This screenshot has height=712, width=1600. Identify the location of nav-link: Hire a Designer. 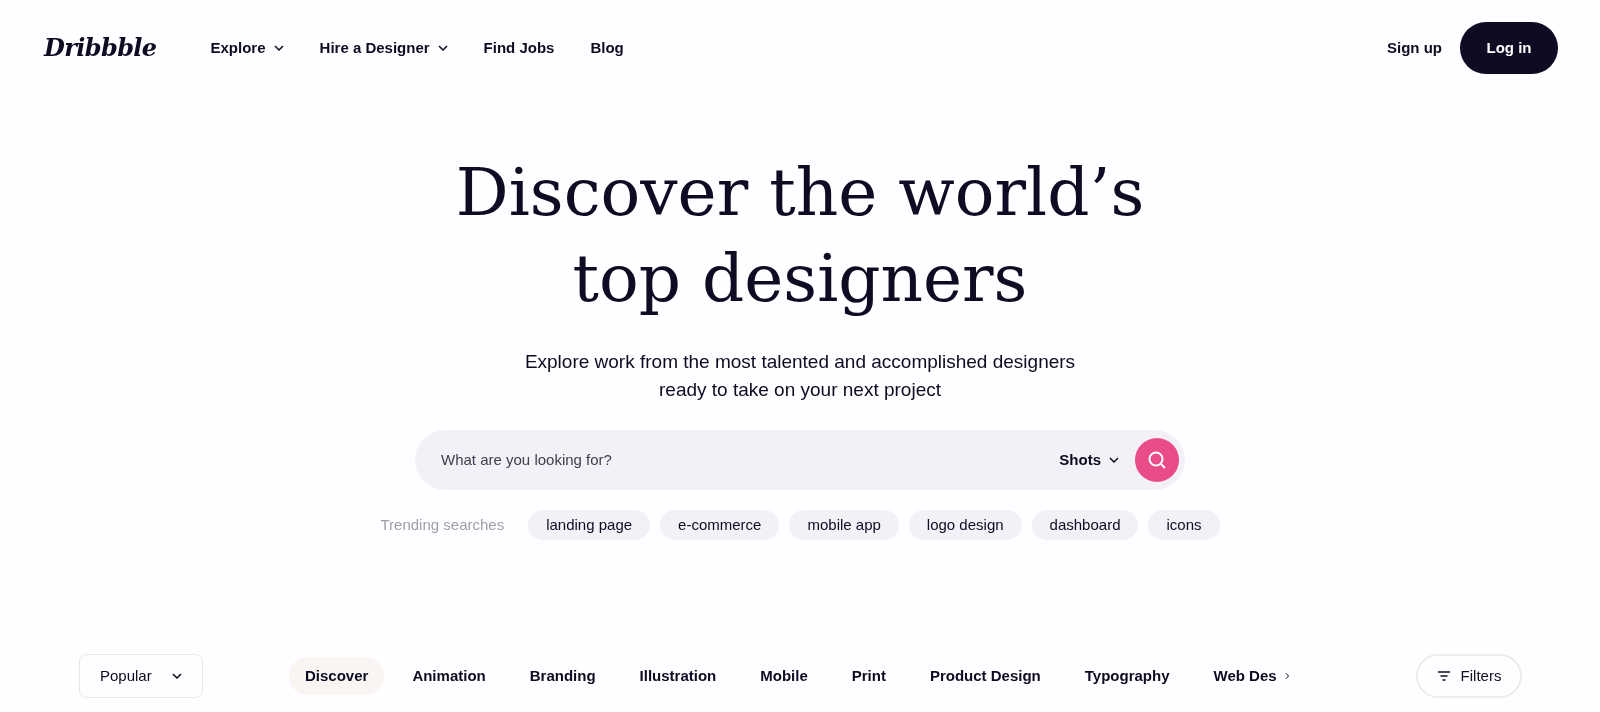
(383, 48).